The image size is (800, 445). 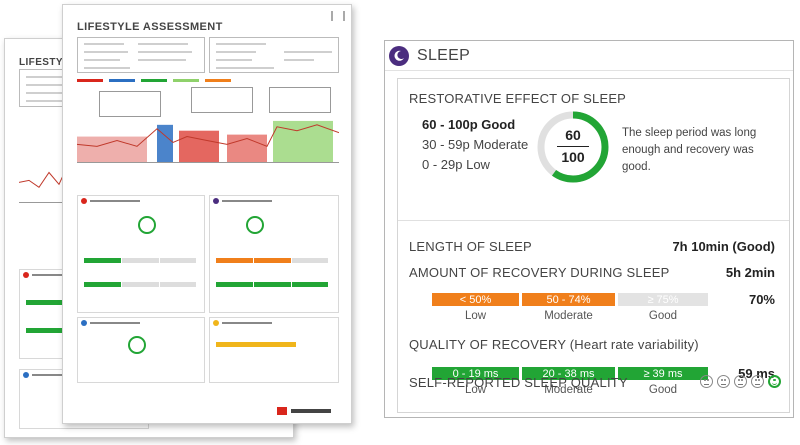 What do you see at coordinates (150, 27) in the screenshot?
I see `report-front-title: LIFESTYLE ASSESSMENT` at bounding box center [150, 27].